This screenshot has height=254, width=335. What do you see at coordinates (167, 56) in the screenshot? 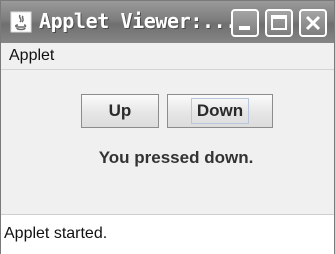
I see `menu-bar: Applet` at bounding box center [167, 56].